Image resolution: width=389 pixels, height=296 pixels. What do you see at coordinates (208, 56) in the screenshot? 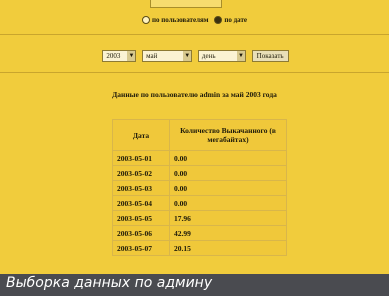
I see `period-select-value: день` at bounding box center [208, 56].